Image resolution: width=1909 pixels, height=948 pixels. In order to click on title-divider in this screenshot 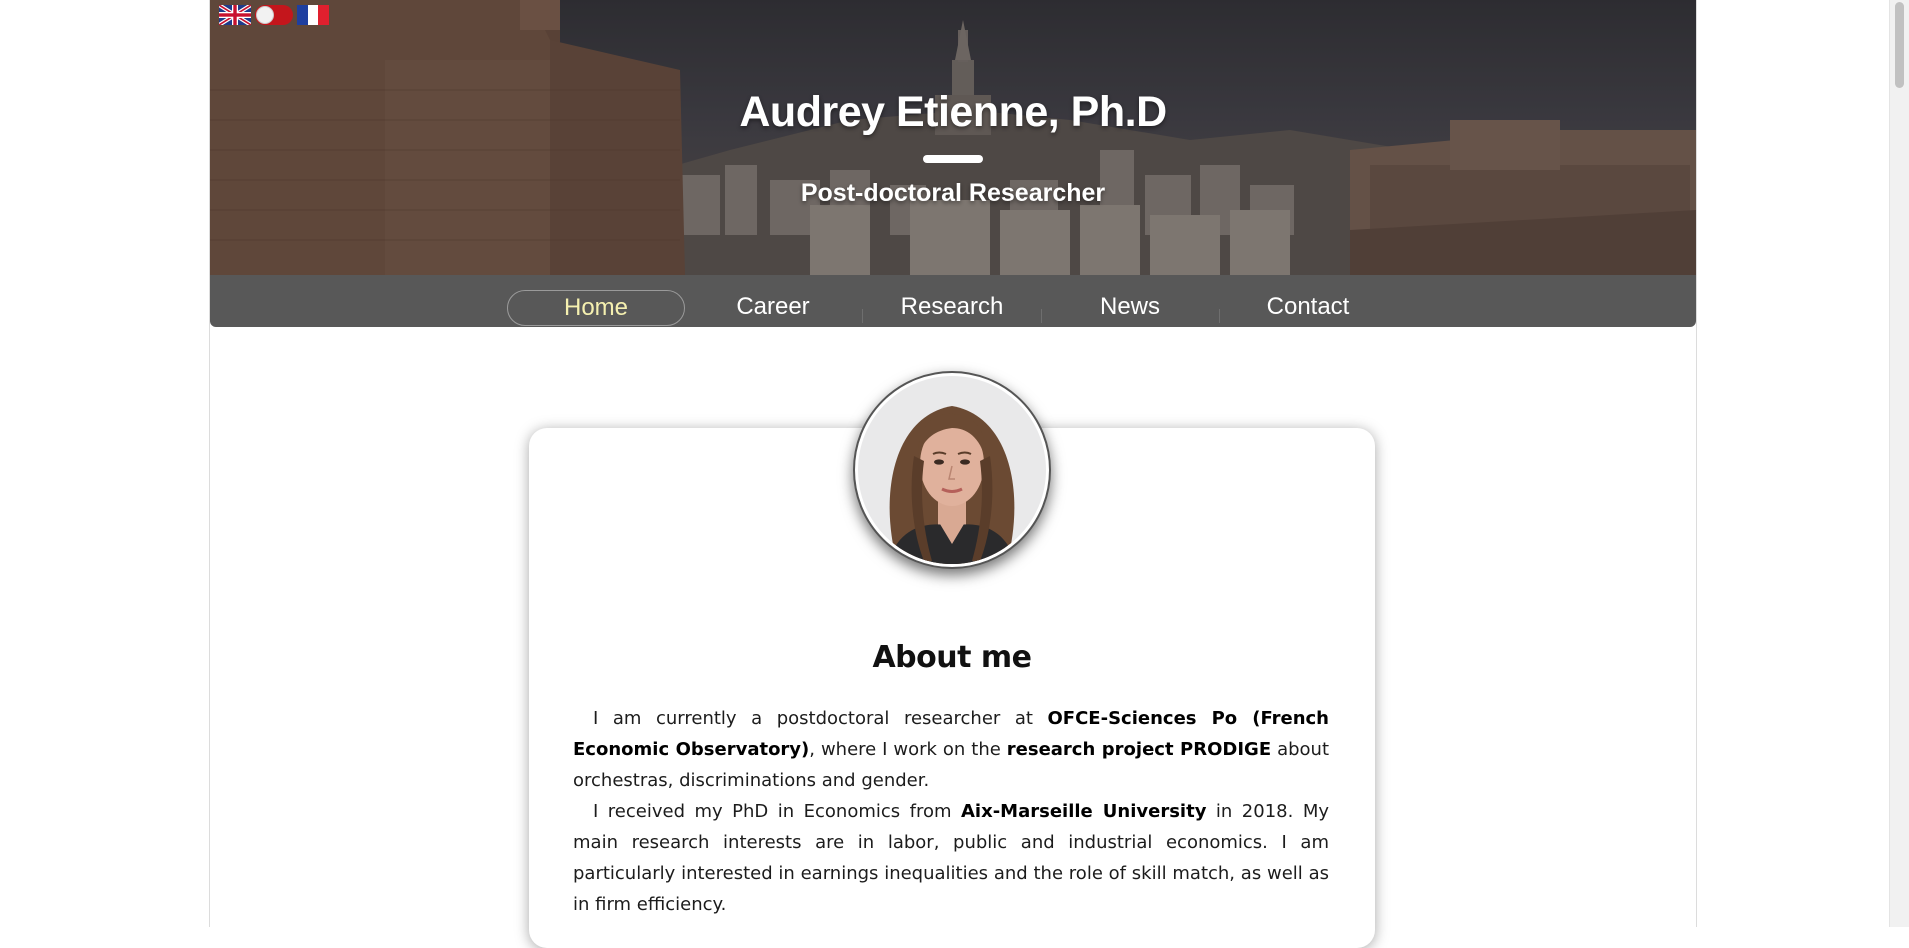, I will do `click(953, 159)`.